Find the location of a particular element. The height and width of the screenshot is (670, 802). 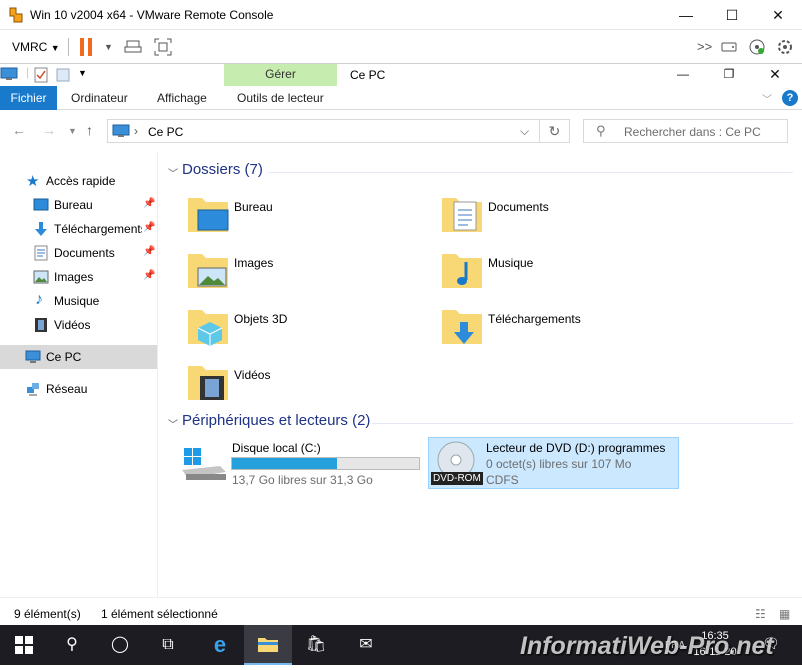

properties-icon is located at coordinates (41, 75).